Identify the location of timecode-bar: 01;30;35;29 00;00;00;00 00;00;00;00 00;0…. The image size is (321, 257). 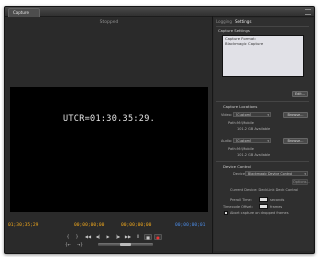
(109, 227).